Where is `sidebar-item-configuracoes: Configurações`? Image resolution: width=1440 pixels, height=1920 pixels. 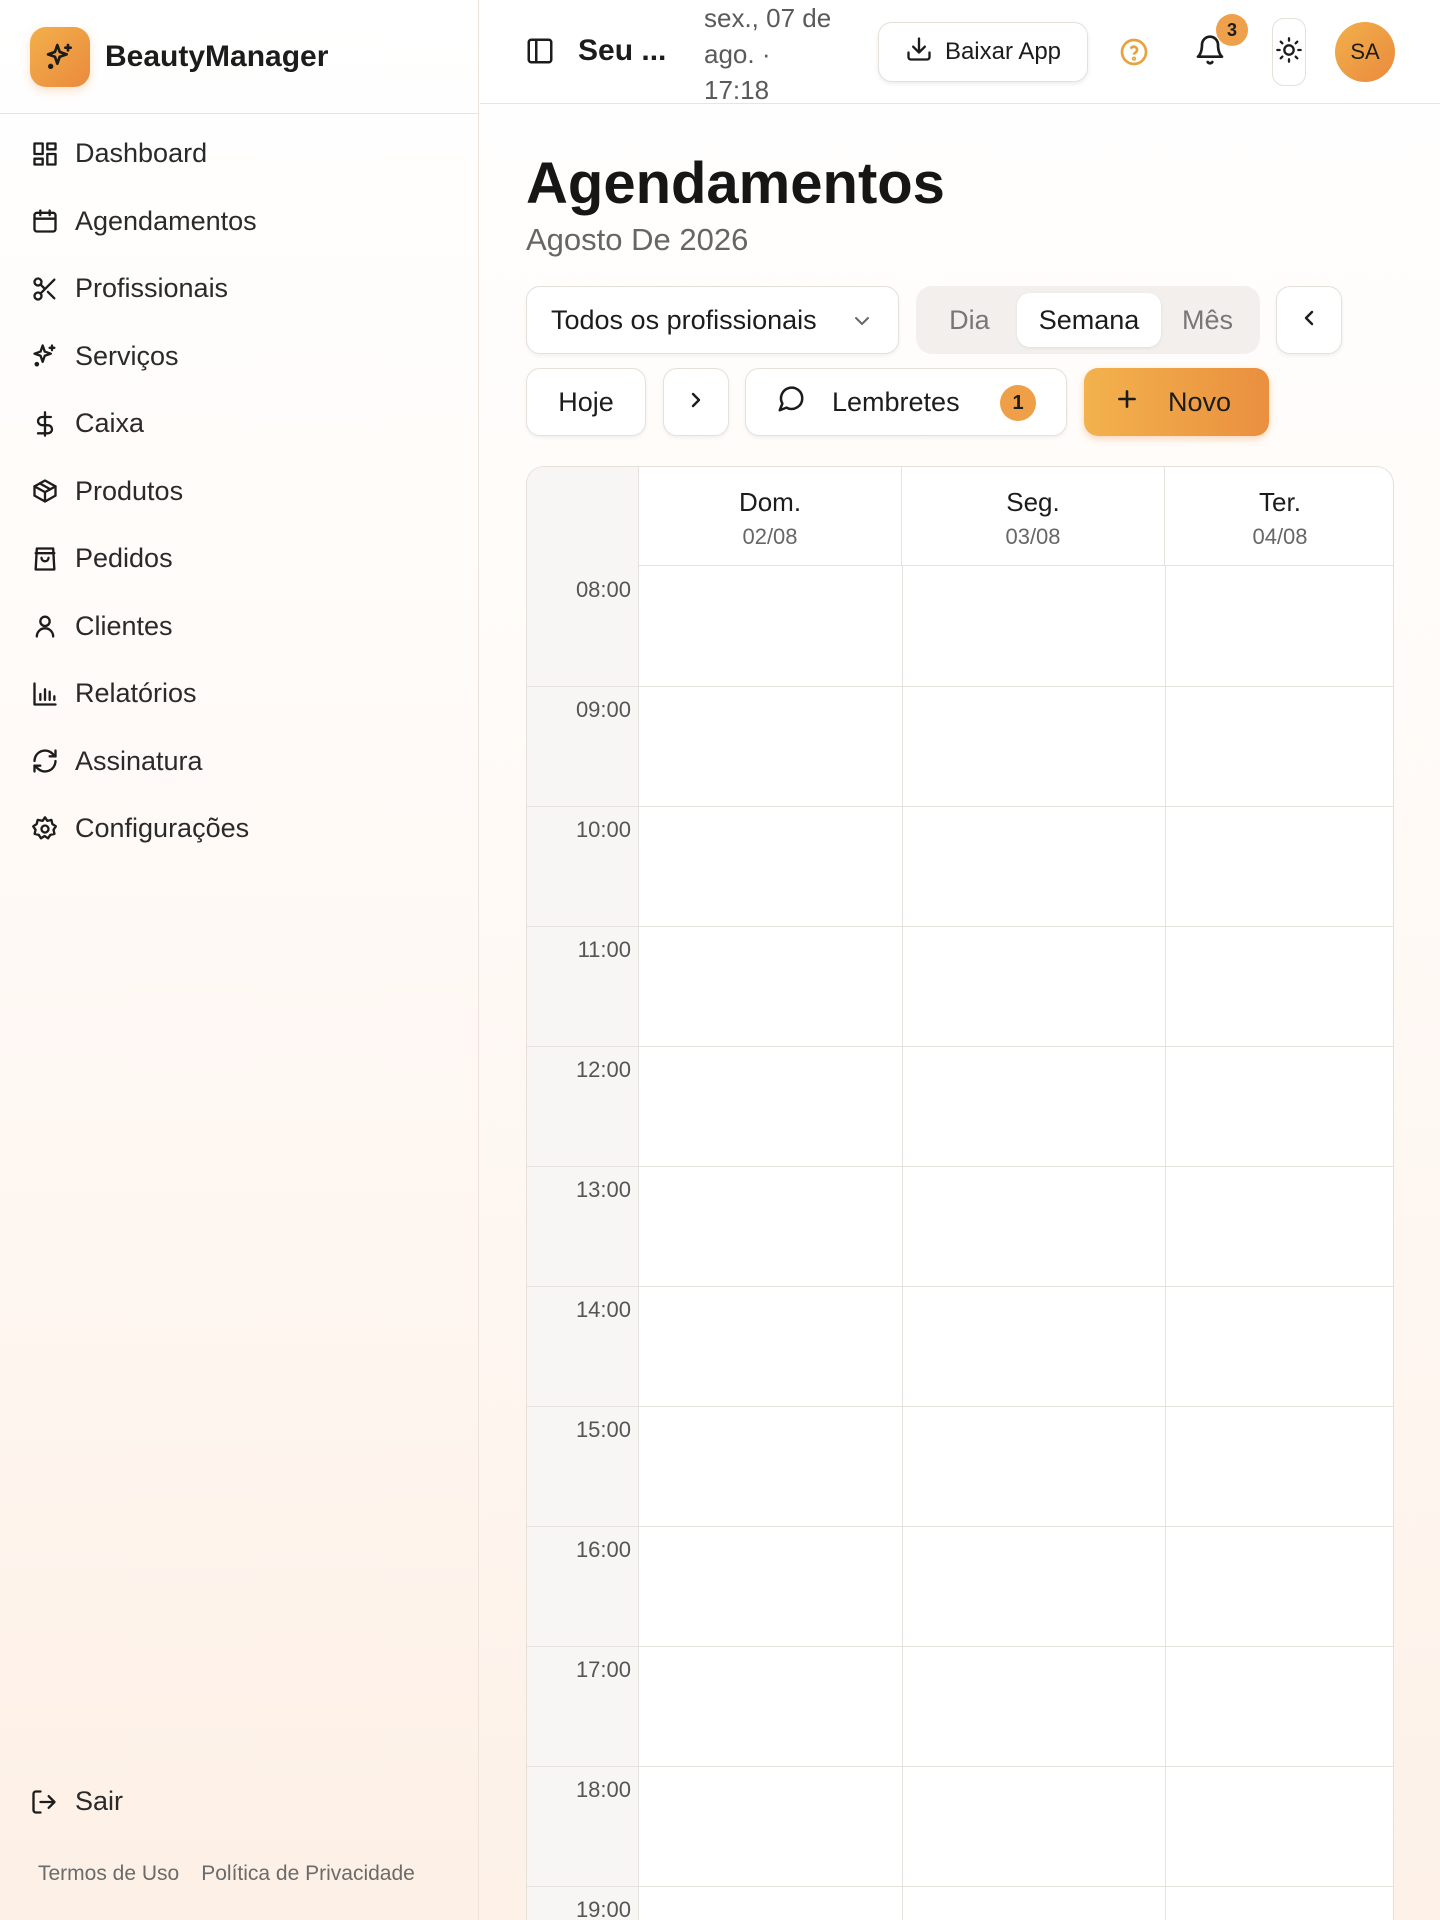 sidebar-item-configuracoes: Configurações is located at coordinates (239, 829).